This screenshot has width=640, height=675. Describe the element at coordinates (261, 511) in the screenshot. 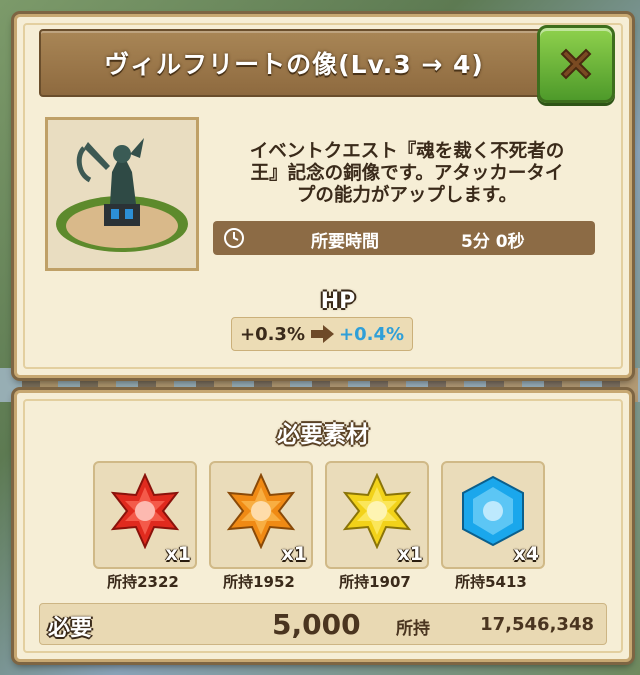

I see `orange-star-crystal-icon` at that location.